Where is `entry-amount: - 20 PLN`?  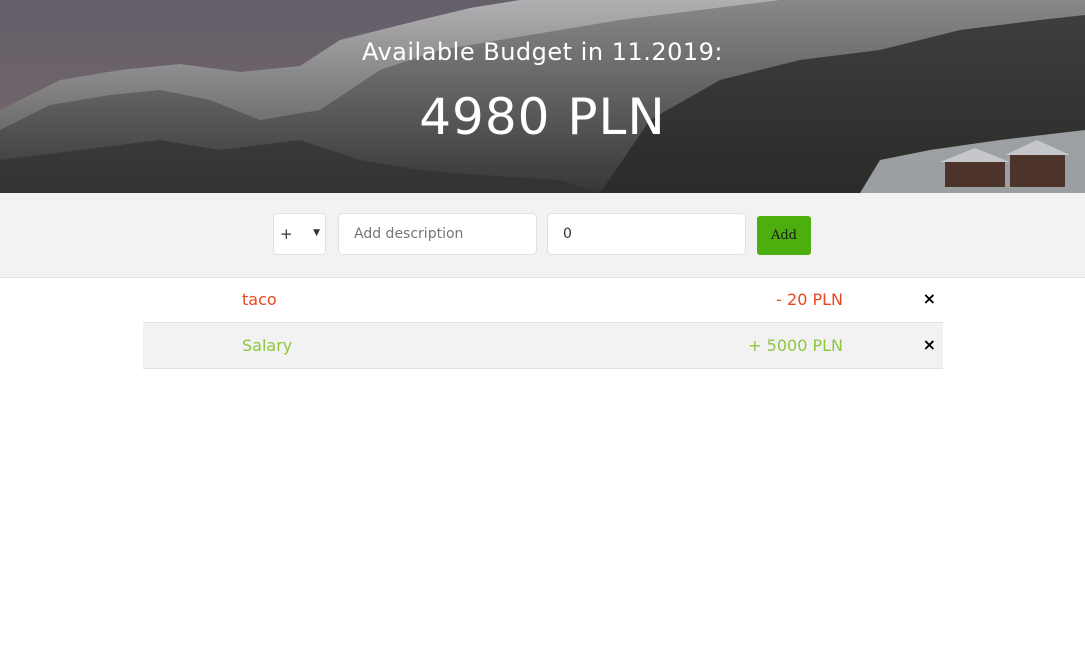
entry-amount: - 20 PLN is located at coordinates (809, 299).